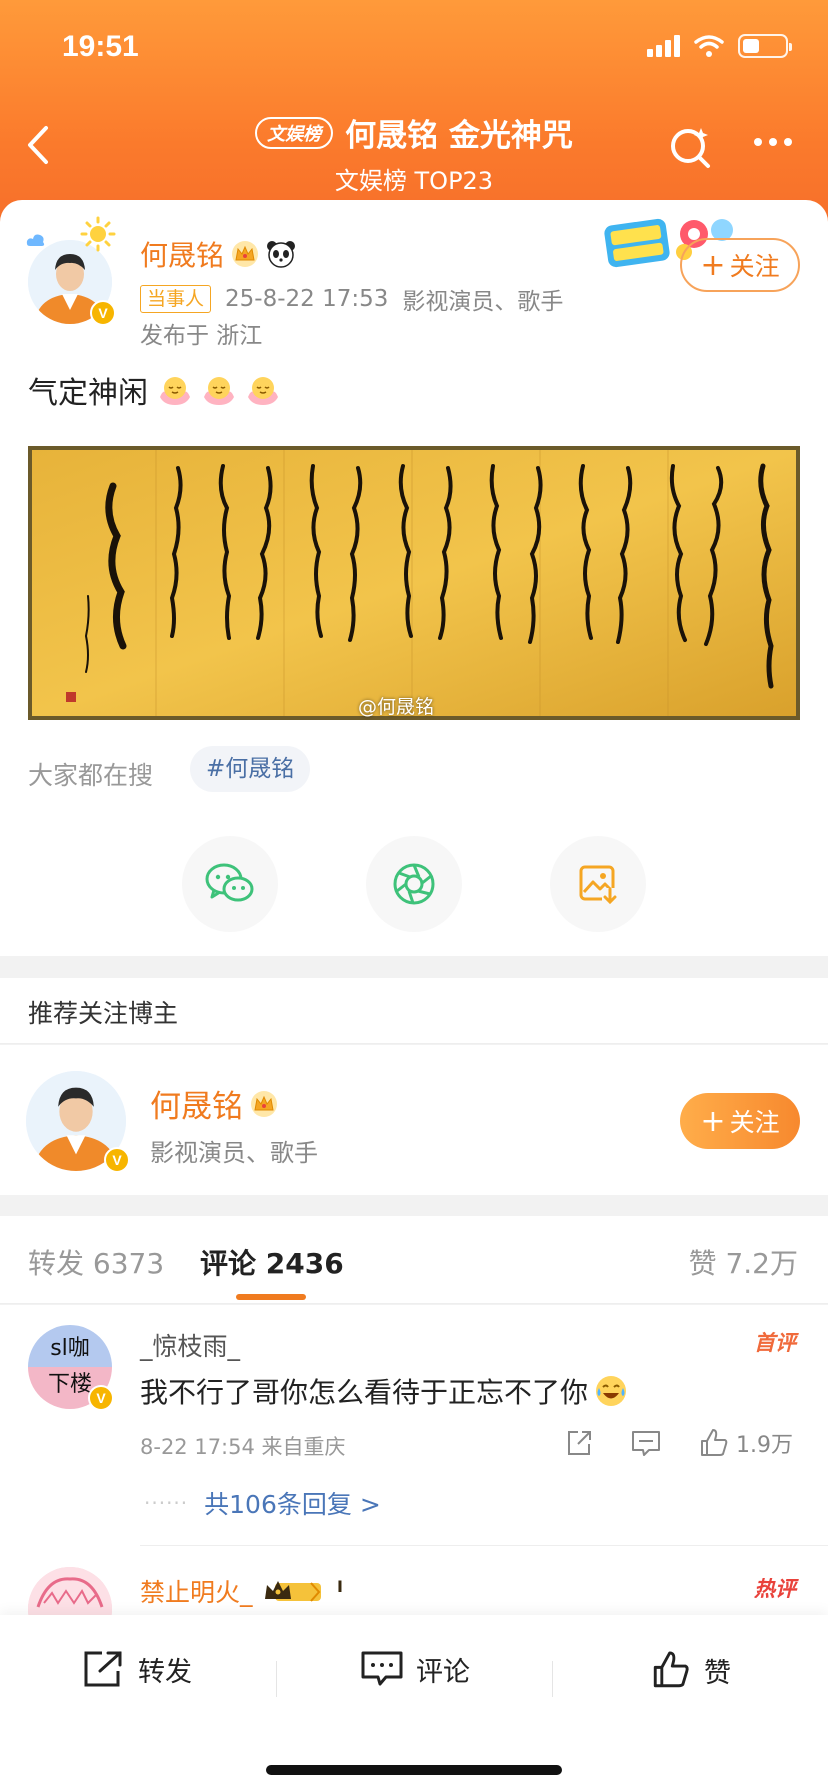 Image resolution: width=828 pixels, height=1792 pixels. I want to click on comment-author: 禁止明火_ I, so click(241, 1591).